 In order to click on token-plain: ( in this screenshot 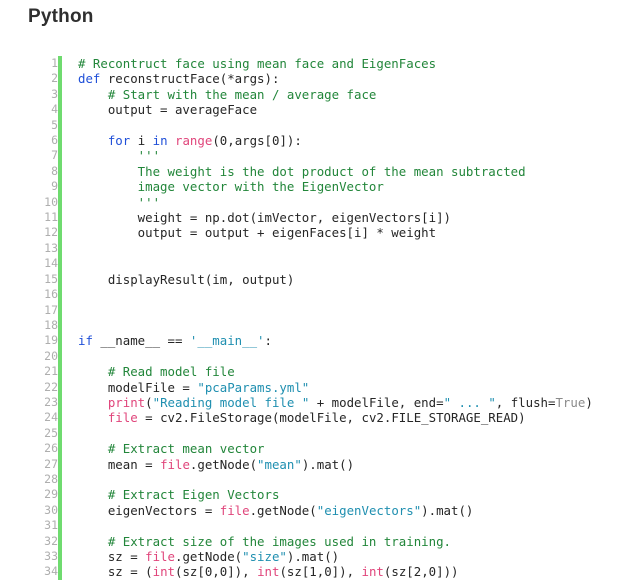, I will do `click(149, 402)`.